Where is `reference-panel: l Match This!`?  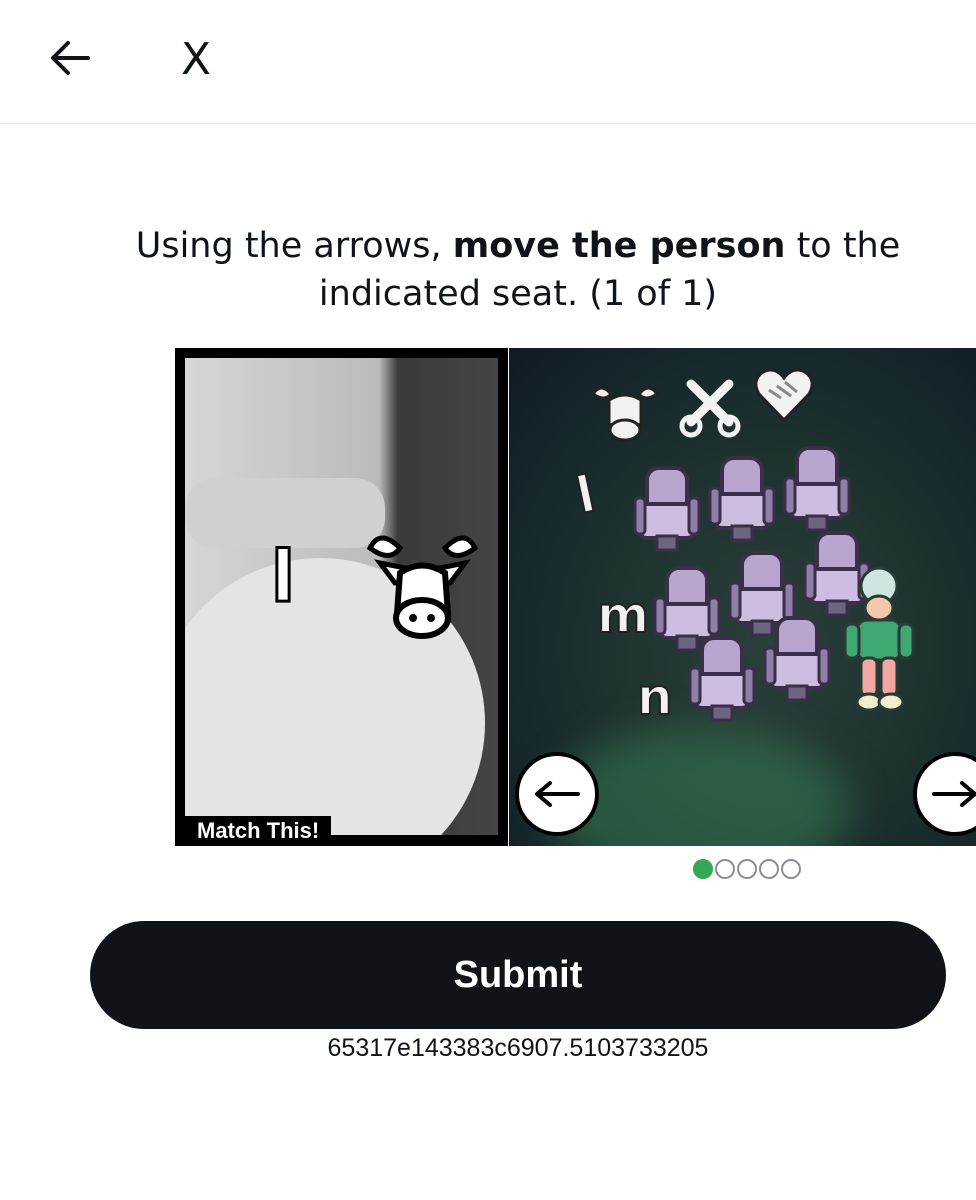 reference-panel: l Match This! is located at coordinates (341, 597).